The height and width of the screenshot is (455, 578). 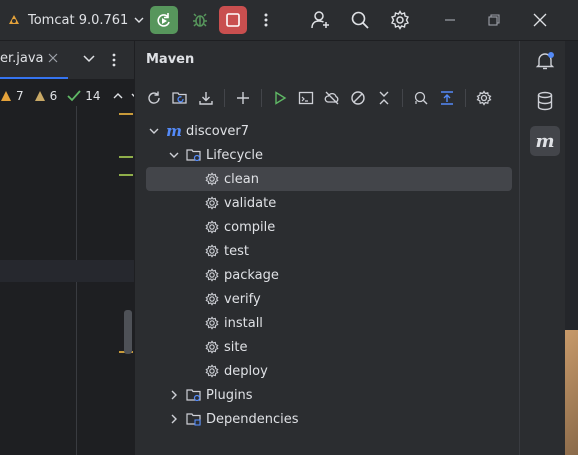 I want to click on expand-all-icon, so click(x=447, y=98).